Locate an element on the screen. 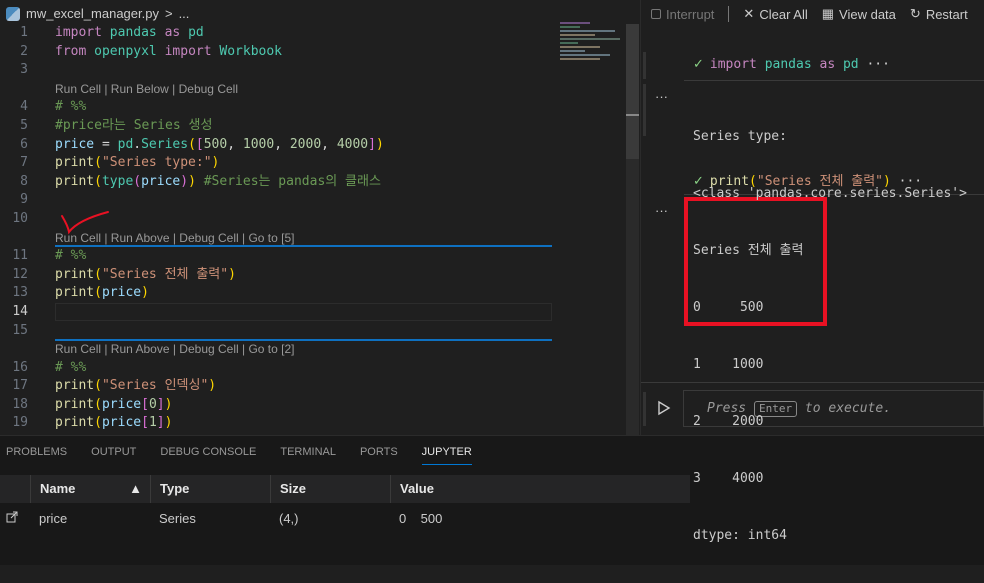  line-code: print(price) is located at coordinates (102, 293).